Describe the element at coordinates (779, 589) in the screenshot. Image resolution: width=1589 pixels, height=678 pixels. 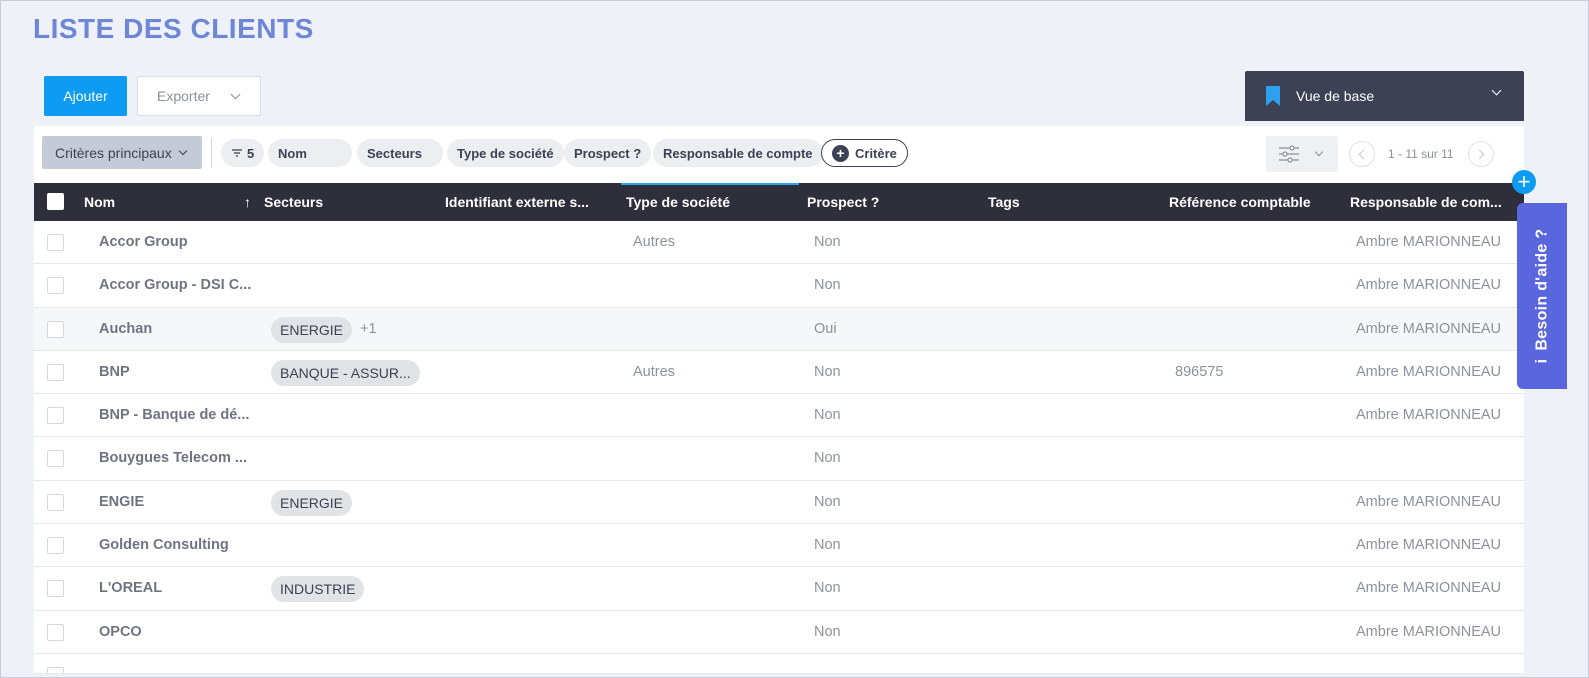
I see `table-row: L'OREAL INDUSTRIE Non Ambre MARIONNEAU` at that location.